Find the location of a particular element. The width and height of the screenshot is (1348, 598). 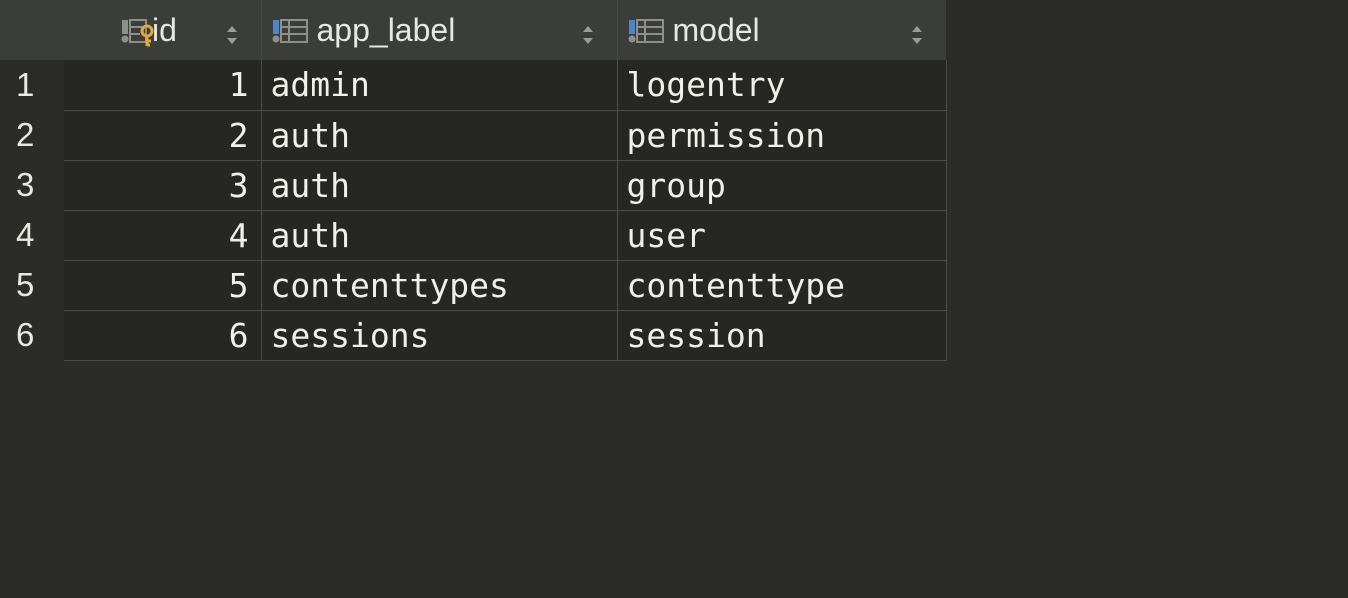

column-header-app-label: app_label is located at coordinates (439, 30).